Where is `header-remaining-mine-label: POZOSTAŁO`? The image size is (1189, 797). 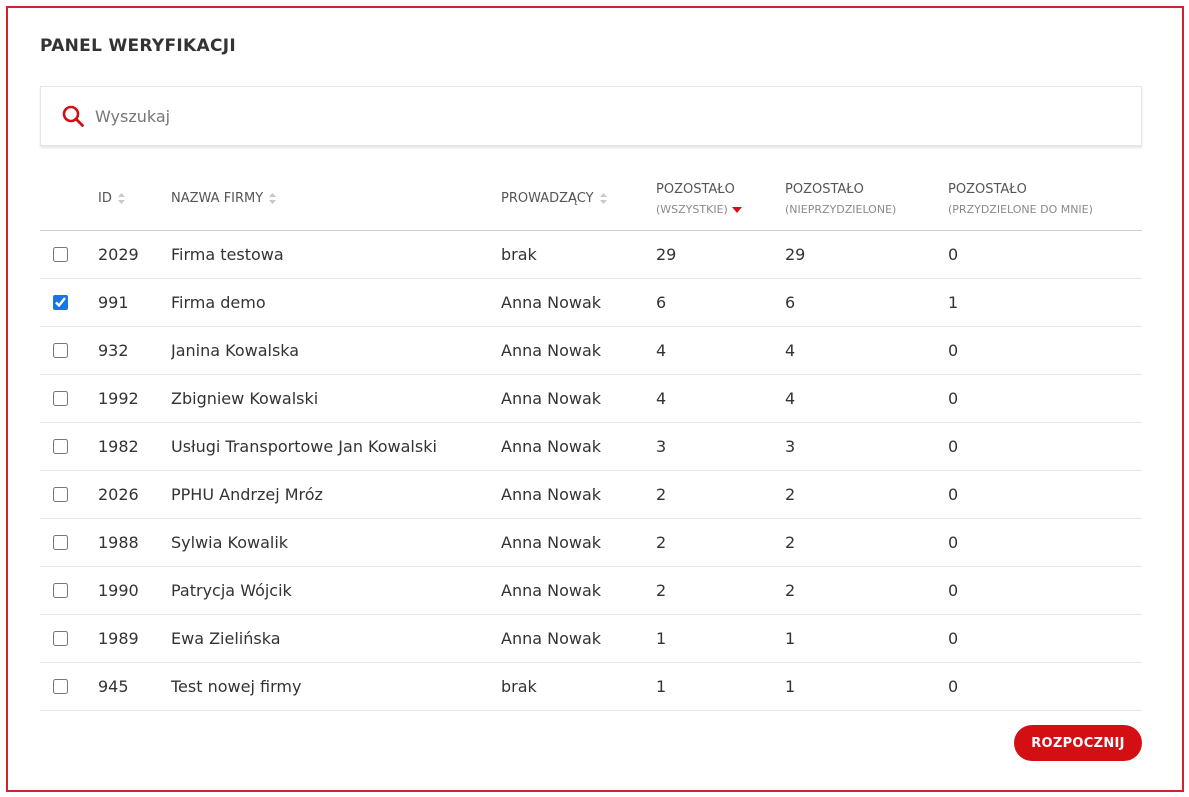 header-remaining-mine-label: POZOSTAŁO is located at coordinates (987, 189).